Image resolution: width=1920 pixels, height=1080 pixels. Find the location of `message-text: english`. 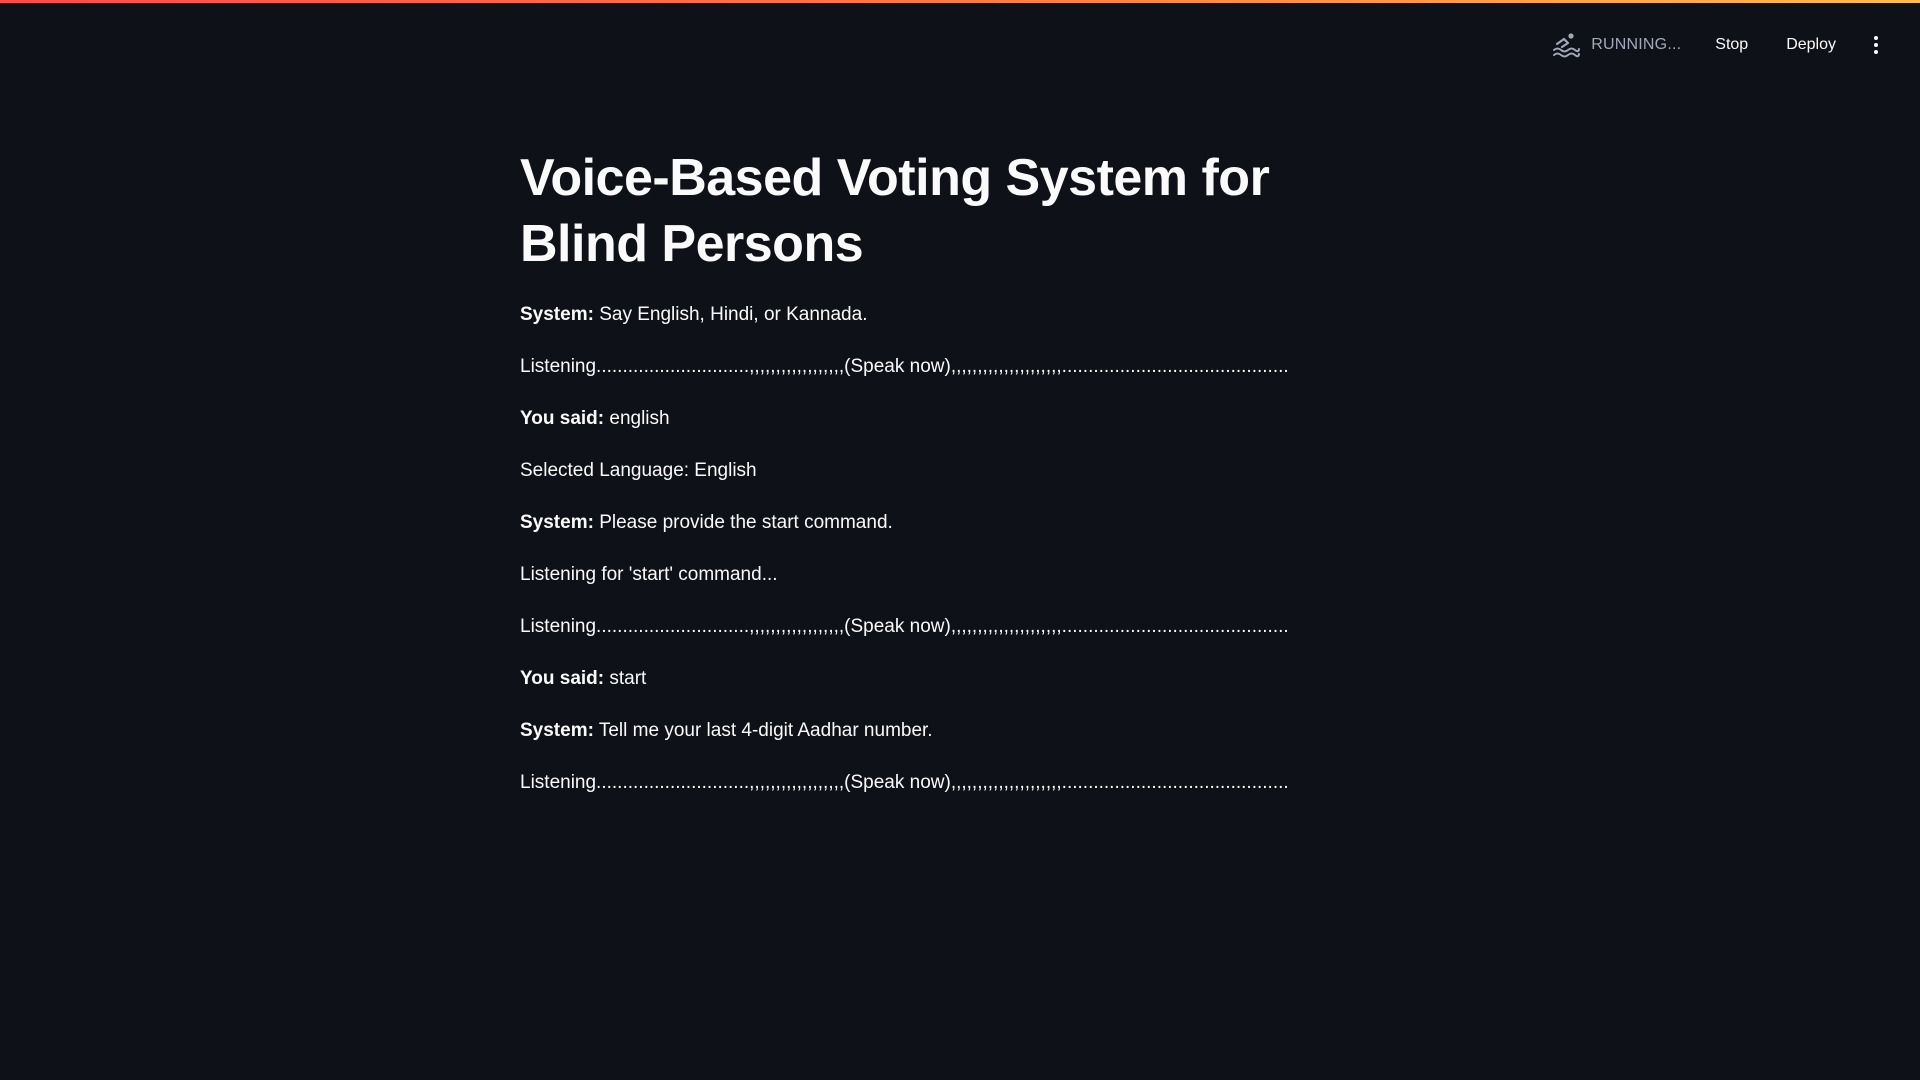

message-text: english is located at coordinates (637, 418).